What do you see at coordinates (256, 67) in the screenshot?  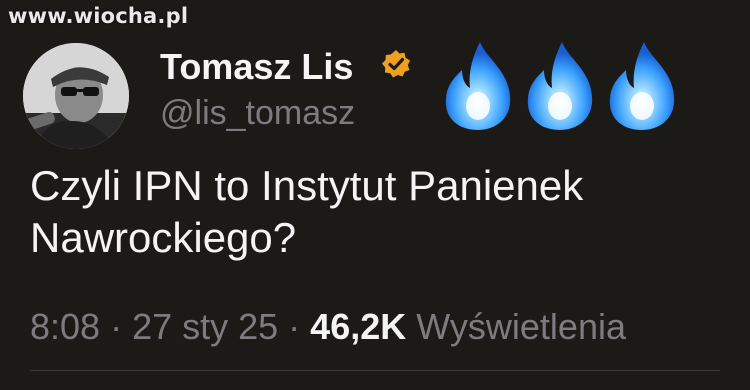 I see `author-name: Tomasz Lis` at bounding box center [256, 67].